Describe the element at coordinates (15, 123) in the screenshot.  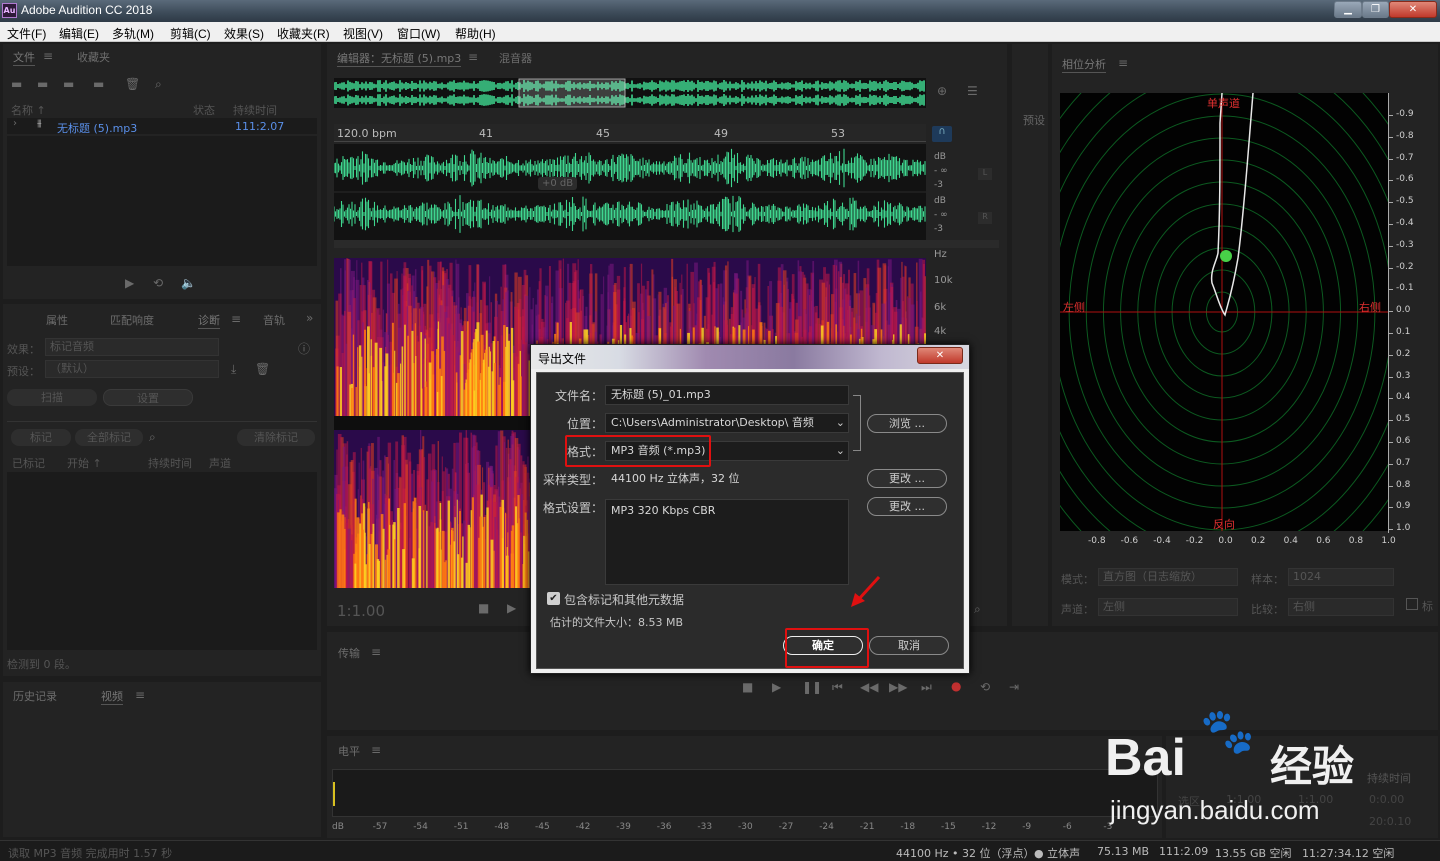
I see `expand-icon: ›` at that location.